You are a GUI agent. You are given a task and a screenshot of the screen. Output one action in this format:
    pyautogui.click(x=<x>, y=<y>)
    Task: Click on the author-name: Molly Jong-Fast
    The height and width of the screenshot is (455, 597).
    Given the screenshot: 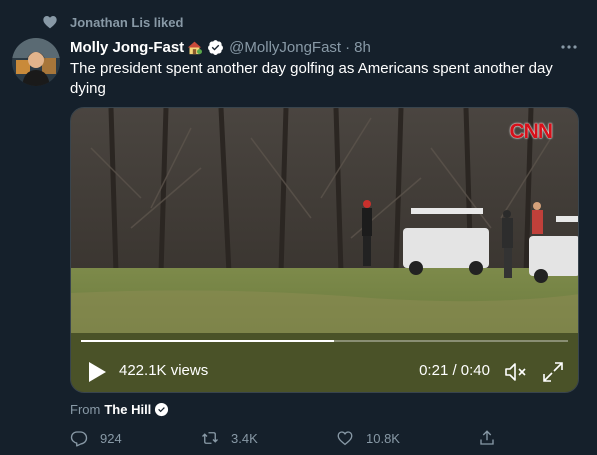 What is the action you would take?
    pyautogui.click(x=127, y=47)
    